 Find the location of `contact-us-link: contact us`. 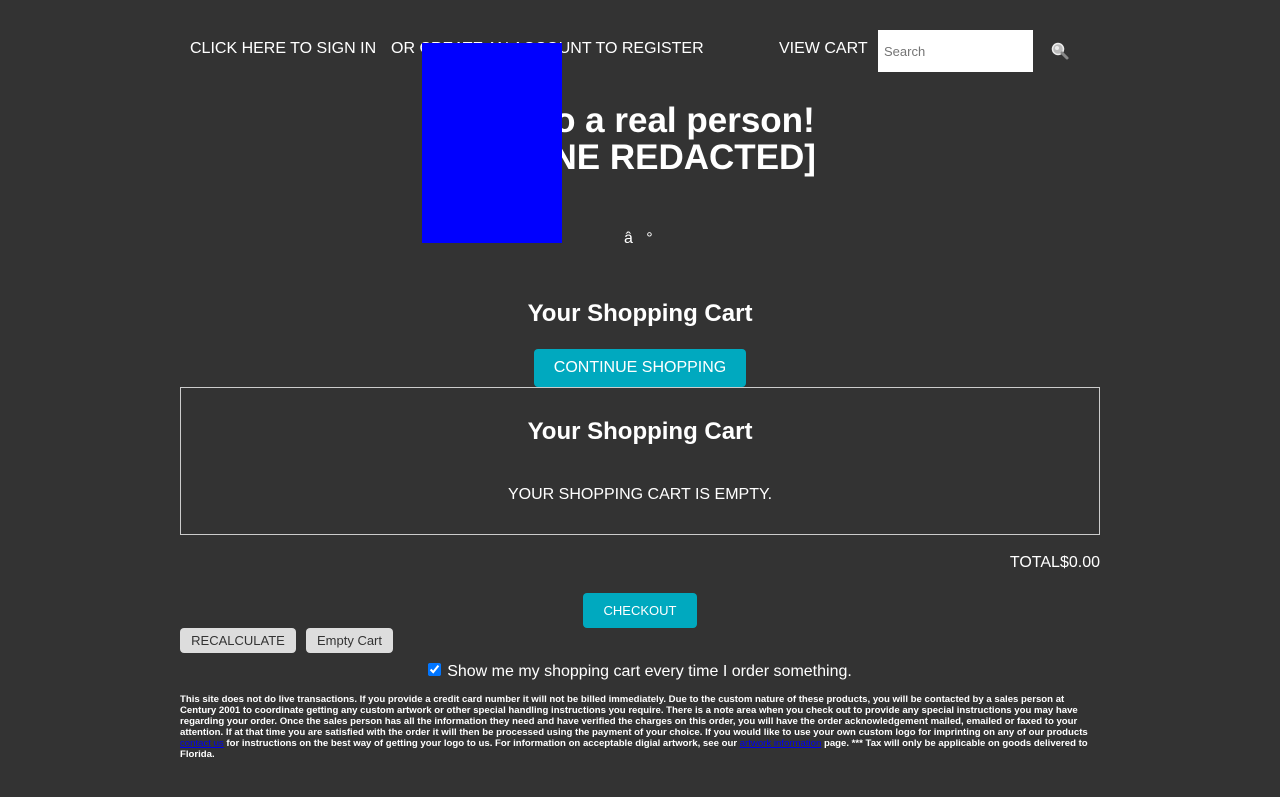

contact-us-link: contact us is located at coordinates (202, 743).